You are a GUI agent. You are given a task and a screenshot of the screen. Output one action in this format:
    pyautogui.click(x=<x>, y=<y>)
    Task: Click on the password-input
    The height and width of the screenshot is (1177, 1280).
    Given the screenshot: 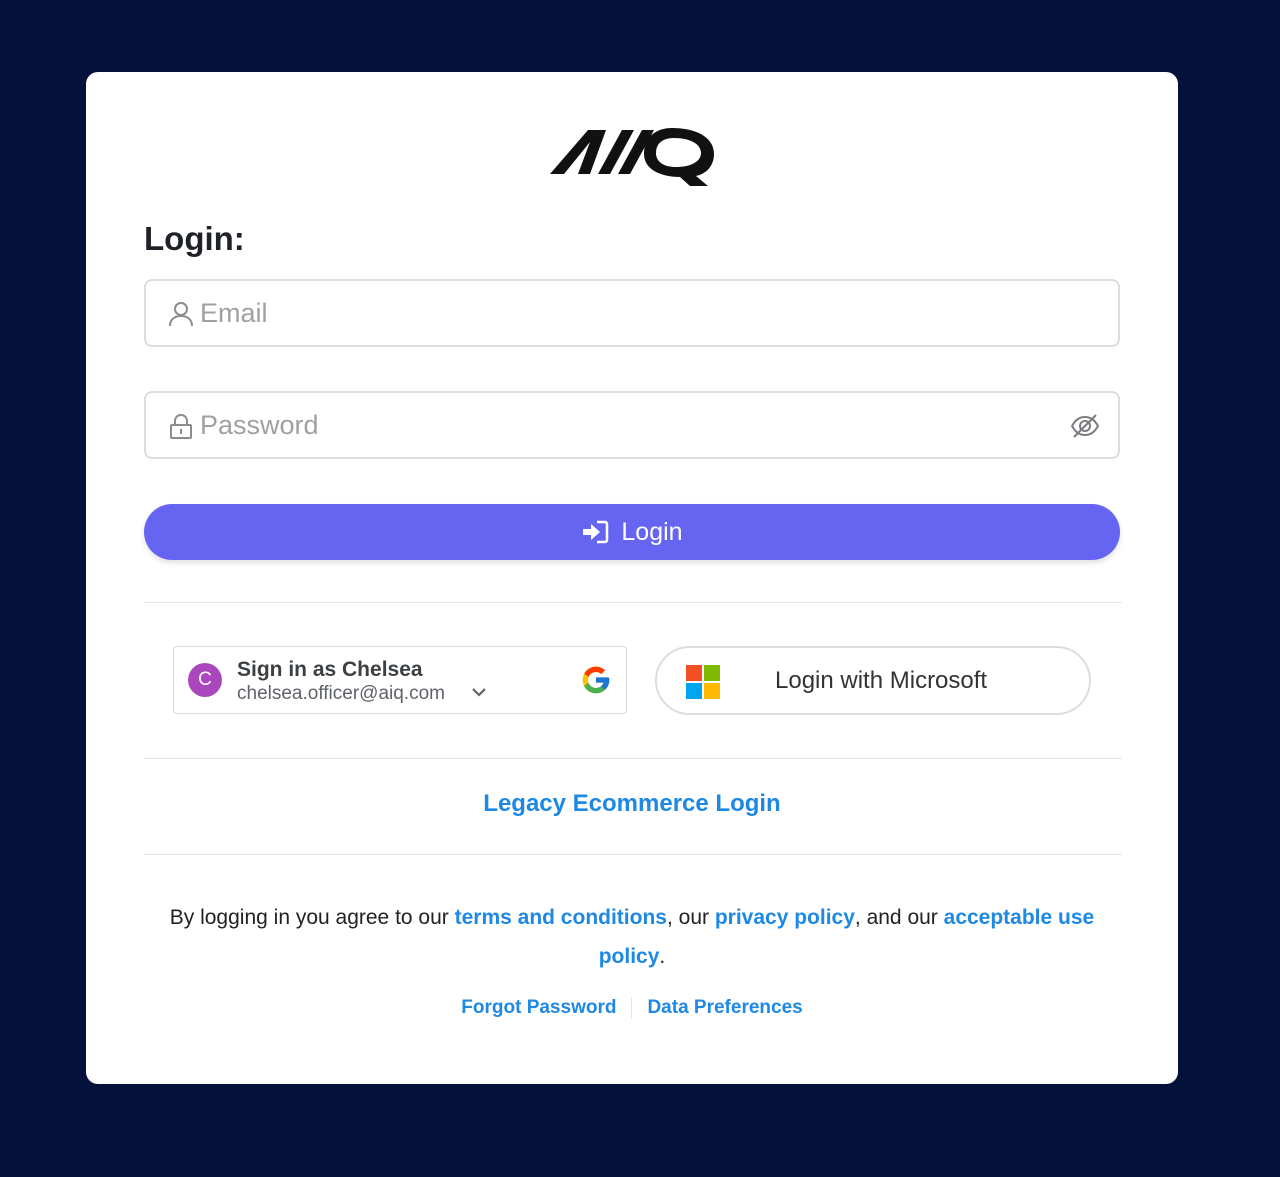 What is the action you would take?
    pyautogui.click(x=630, y=425)
    